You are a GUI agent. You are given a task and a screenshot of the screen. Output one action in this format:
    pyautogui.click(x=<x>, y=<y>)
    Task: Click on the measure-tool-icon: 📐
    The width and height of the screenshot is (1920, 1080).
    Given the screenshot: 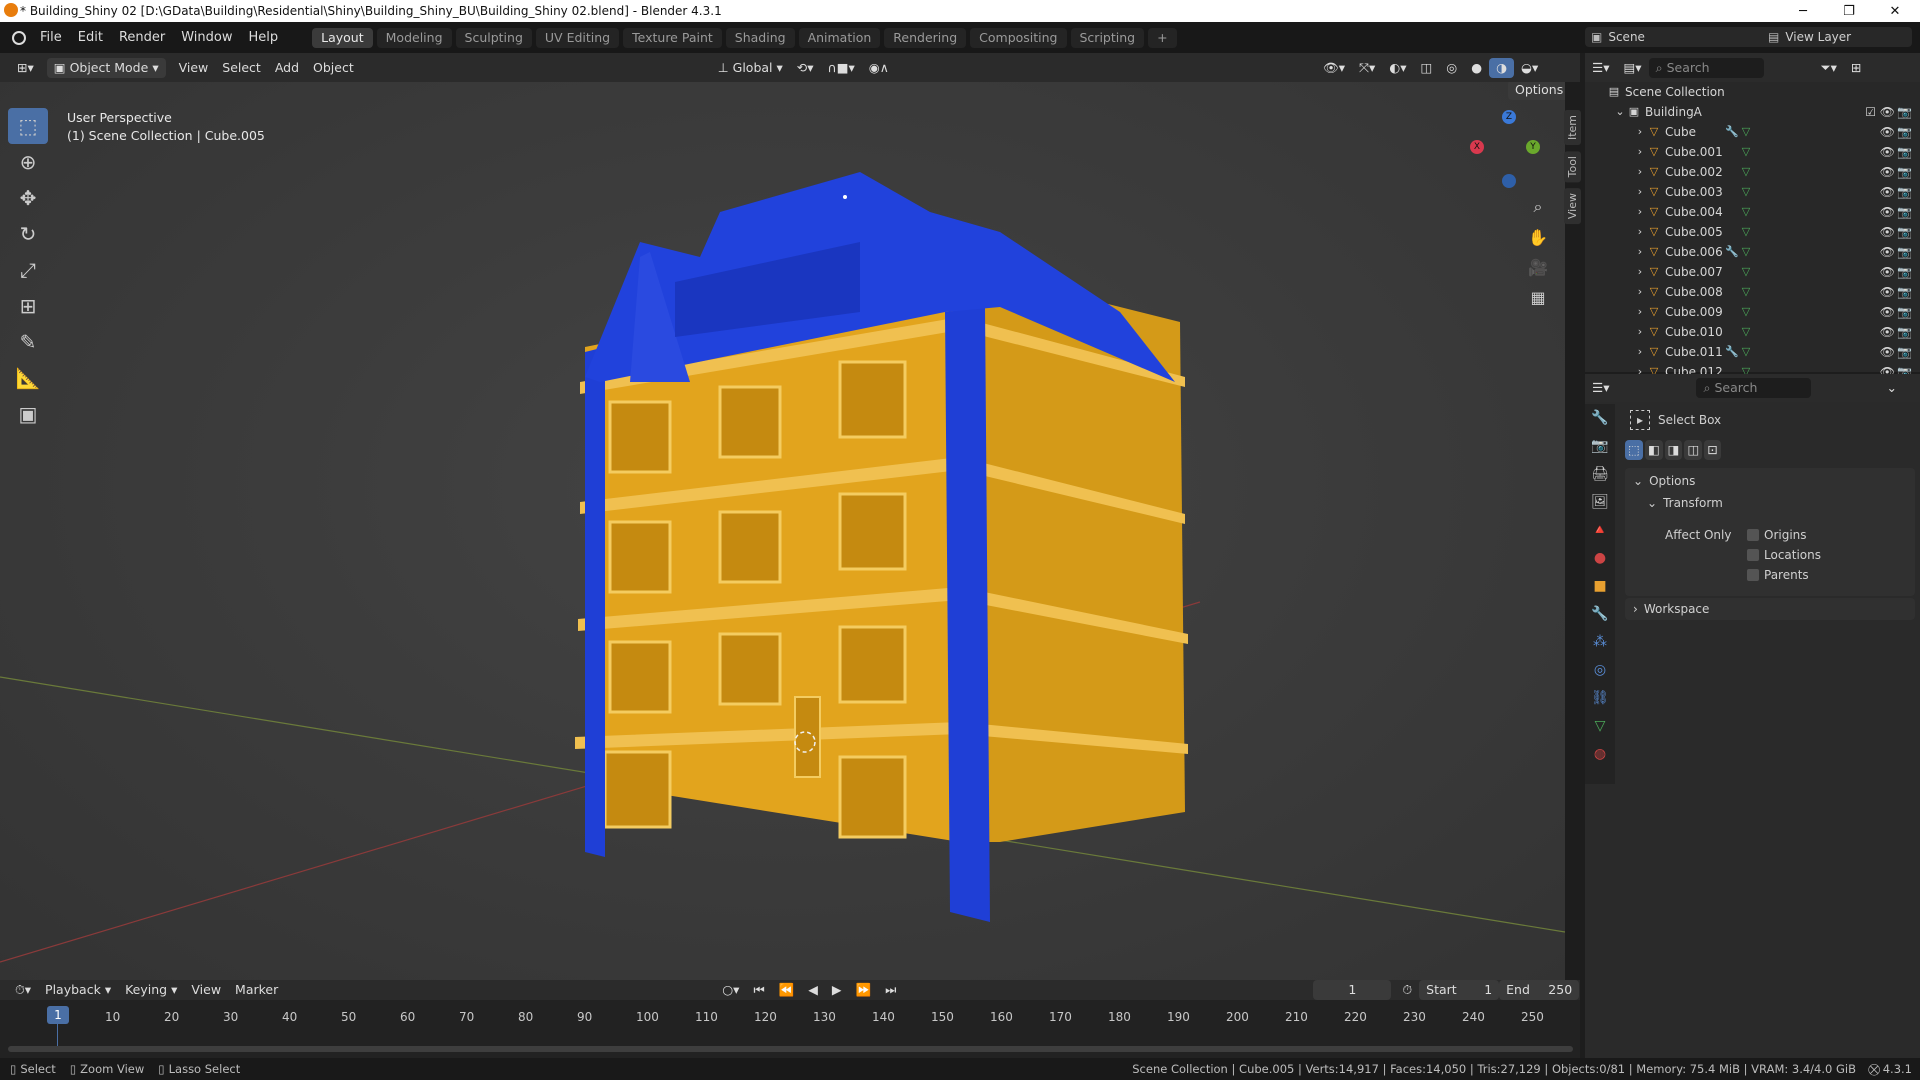 What is the action you would take?
    pyautogui.click(x=28, y=378)
    